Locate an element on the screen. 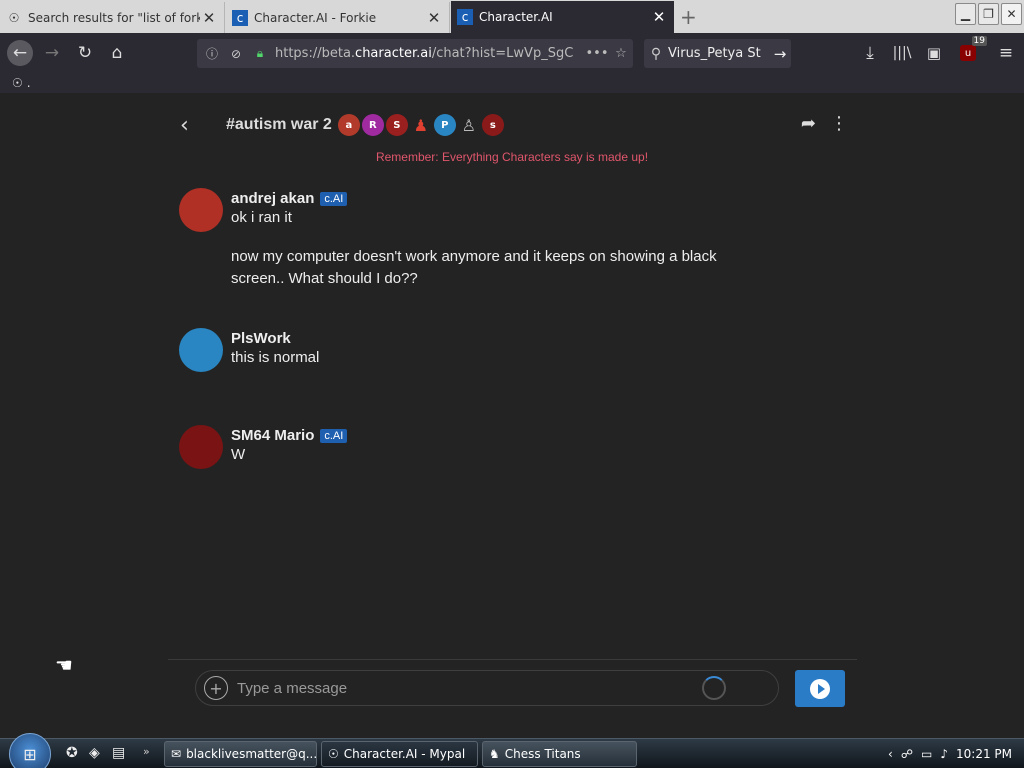 This screenshot has width=1024, height=768. loading-spinner-icon is located at coordinates (714, 688).